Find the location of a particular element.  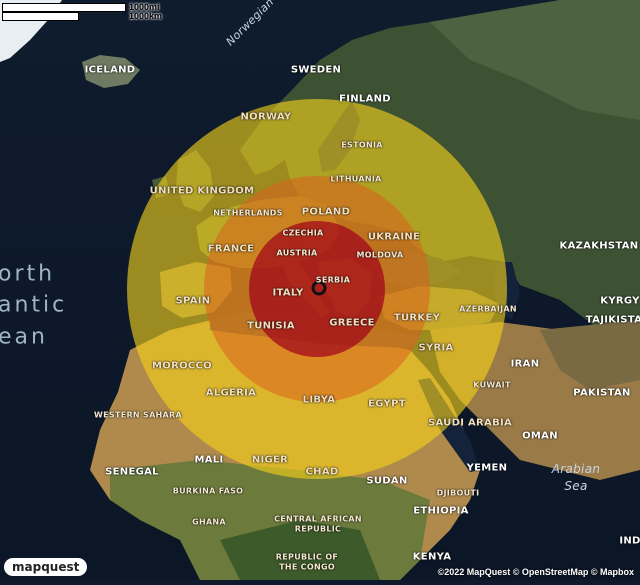

country-label-kyrgyzstan: KYRGY is located at coordinates (620, 301).